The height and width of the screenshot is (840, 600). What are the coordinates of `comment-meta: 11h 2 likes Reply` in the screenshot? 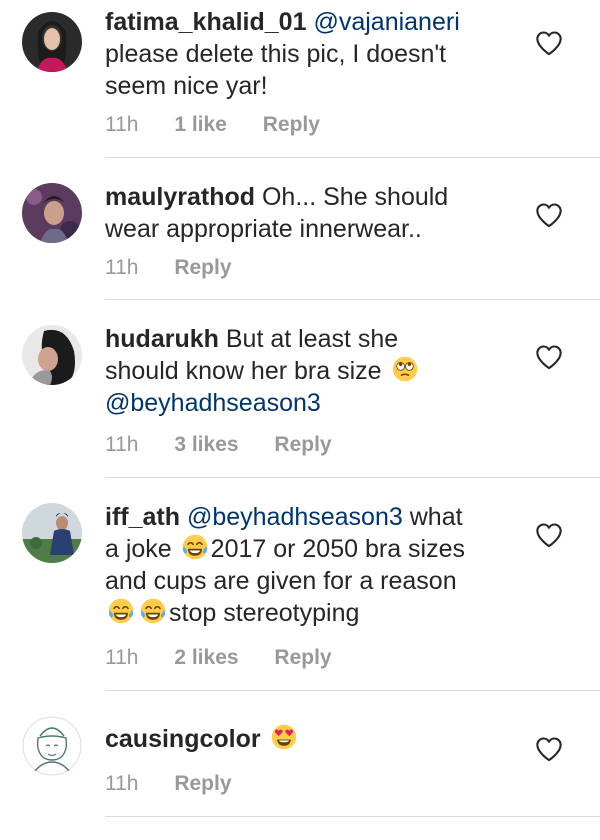 It's located at (233, 658).